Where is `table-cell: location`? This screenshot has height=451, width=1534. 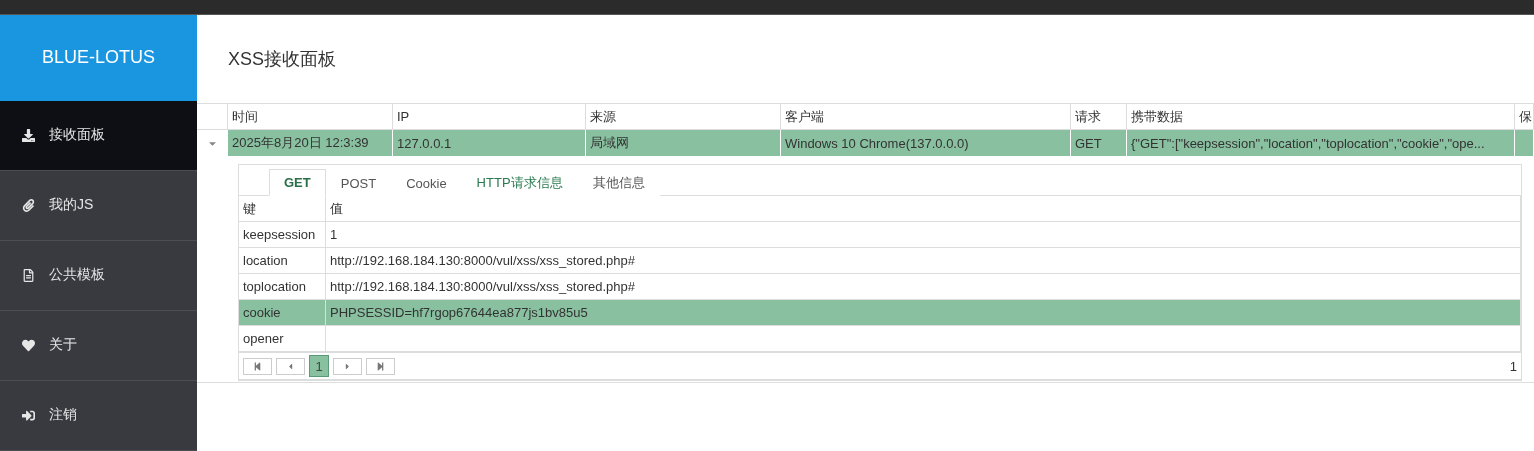
table-cell: location is located at coordinates (282, 261).